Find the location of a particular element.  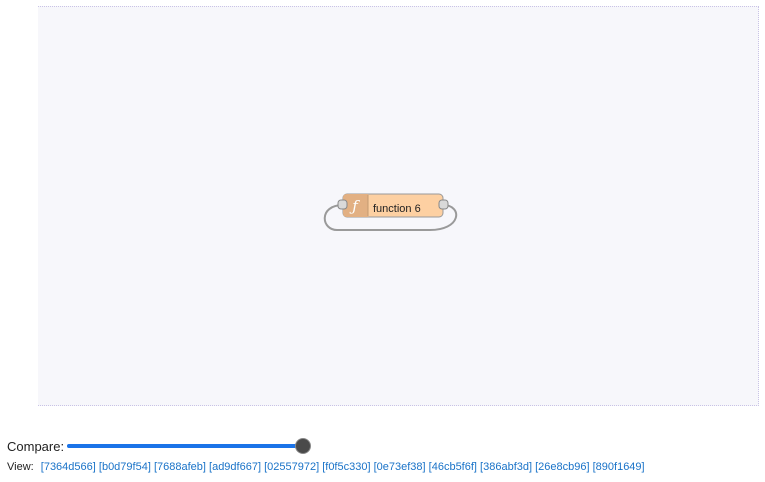

view-link: [0e73ef38] is located at coordinates (400, 467).